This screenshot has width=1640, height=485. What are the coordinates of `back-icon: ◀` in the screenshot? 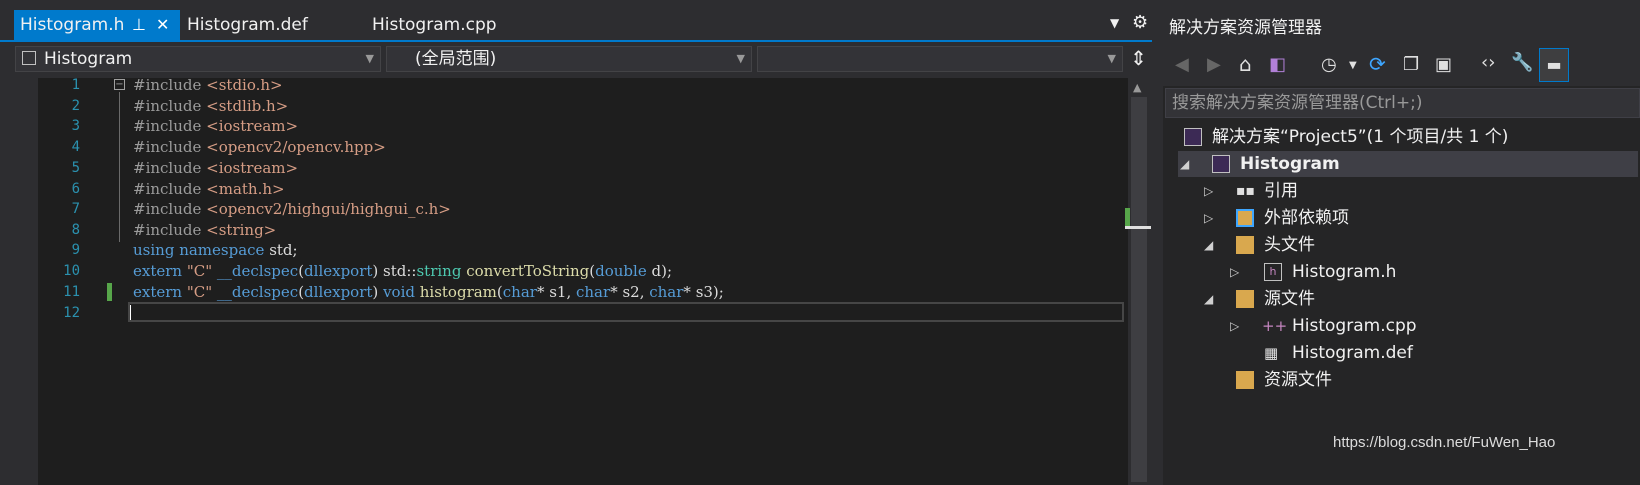 It's located at (1182, 64).